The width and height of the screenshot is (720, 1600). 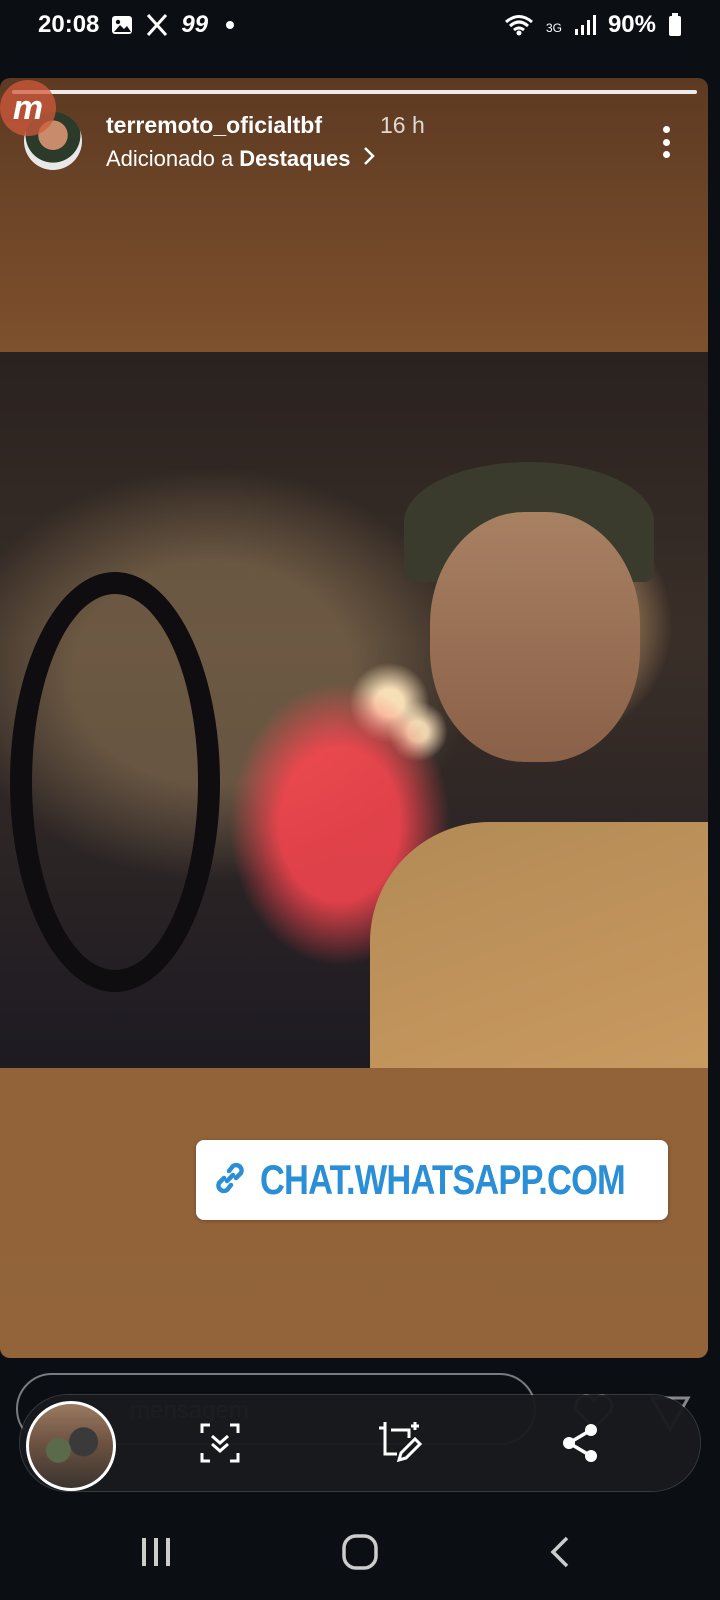 What do you see at coordinates (157, 25) in the screenshot?
I see `x-notification-icon` at bounding box center [157, 25].